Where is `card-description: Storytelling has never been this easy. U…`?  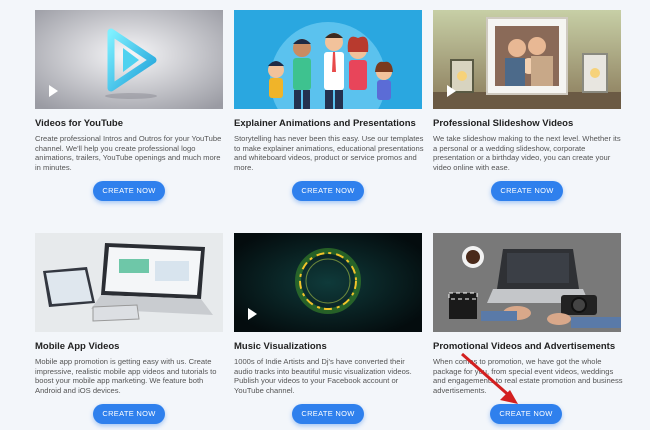
card-description: Storytelling has never been this easy. U… is located at coordinates (329, 153).